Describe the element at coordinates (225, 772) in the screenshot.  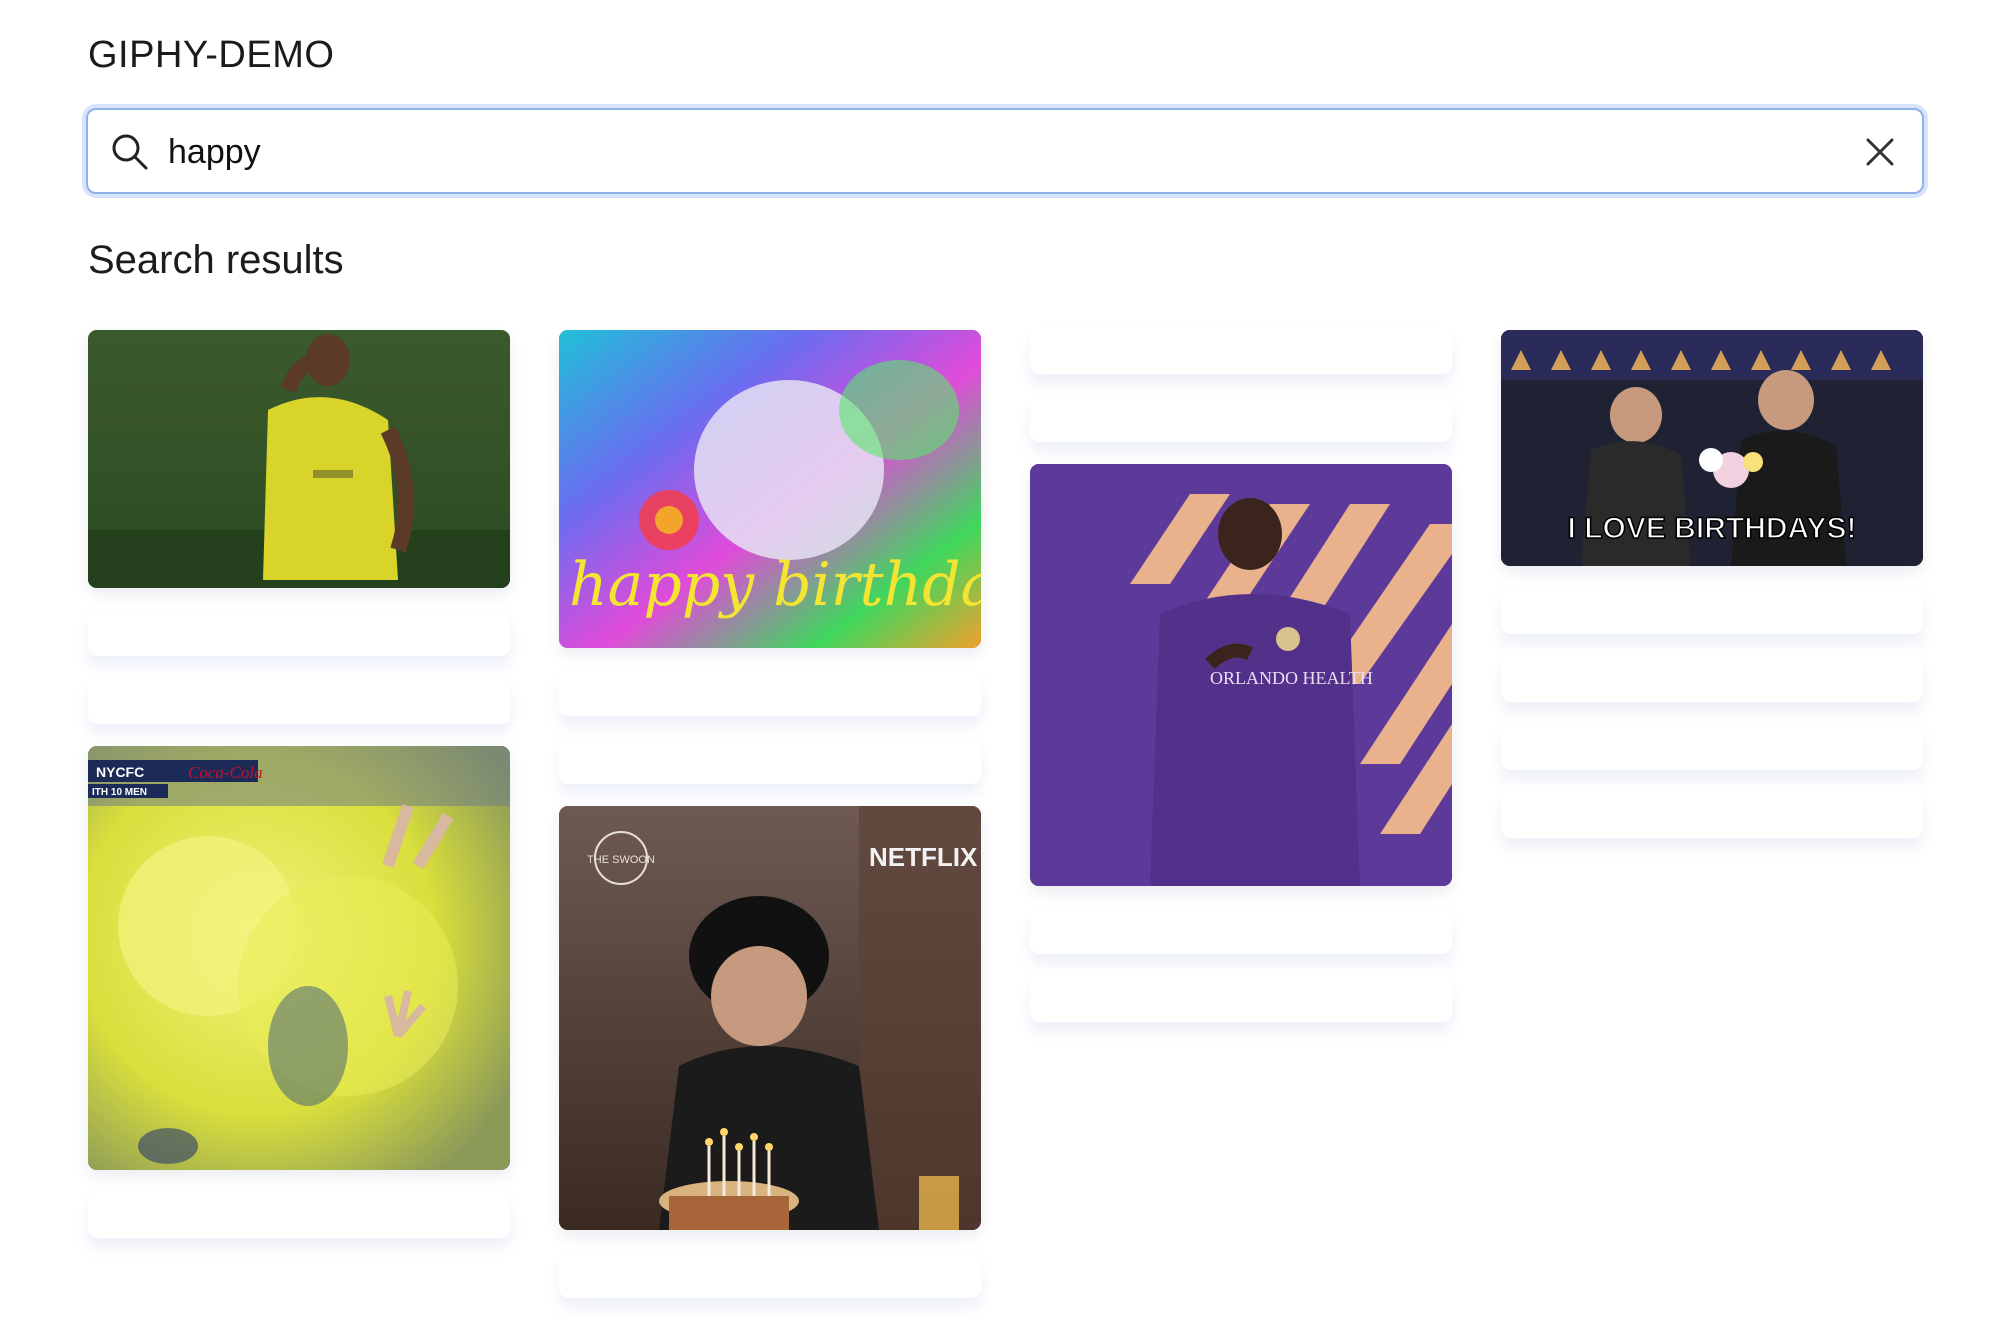
I see `coke-label: Coca-Cola` at that location.